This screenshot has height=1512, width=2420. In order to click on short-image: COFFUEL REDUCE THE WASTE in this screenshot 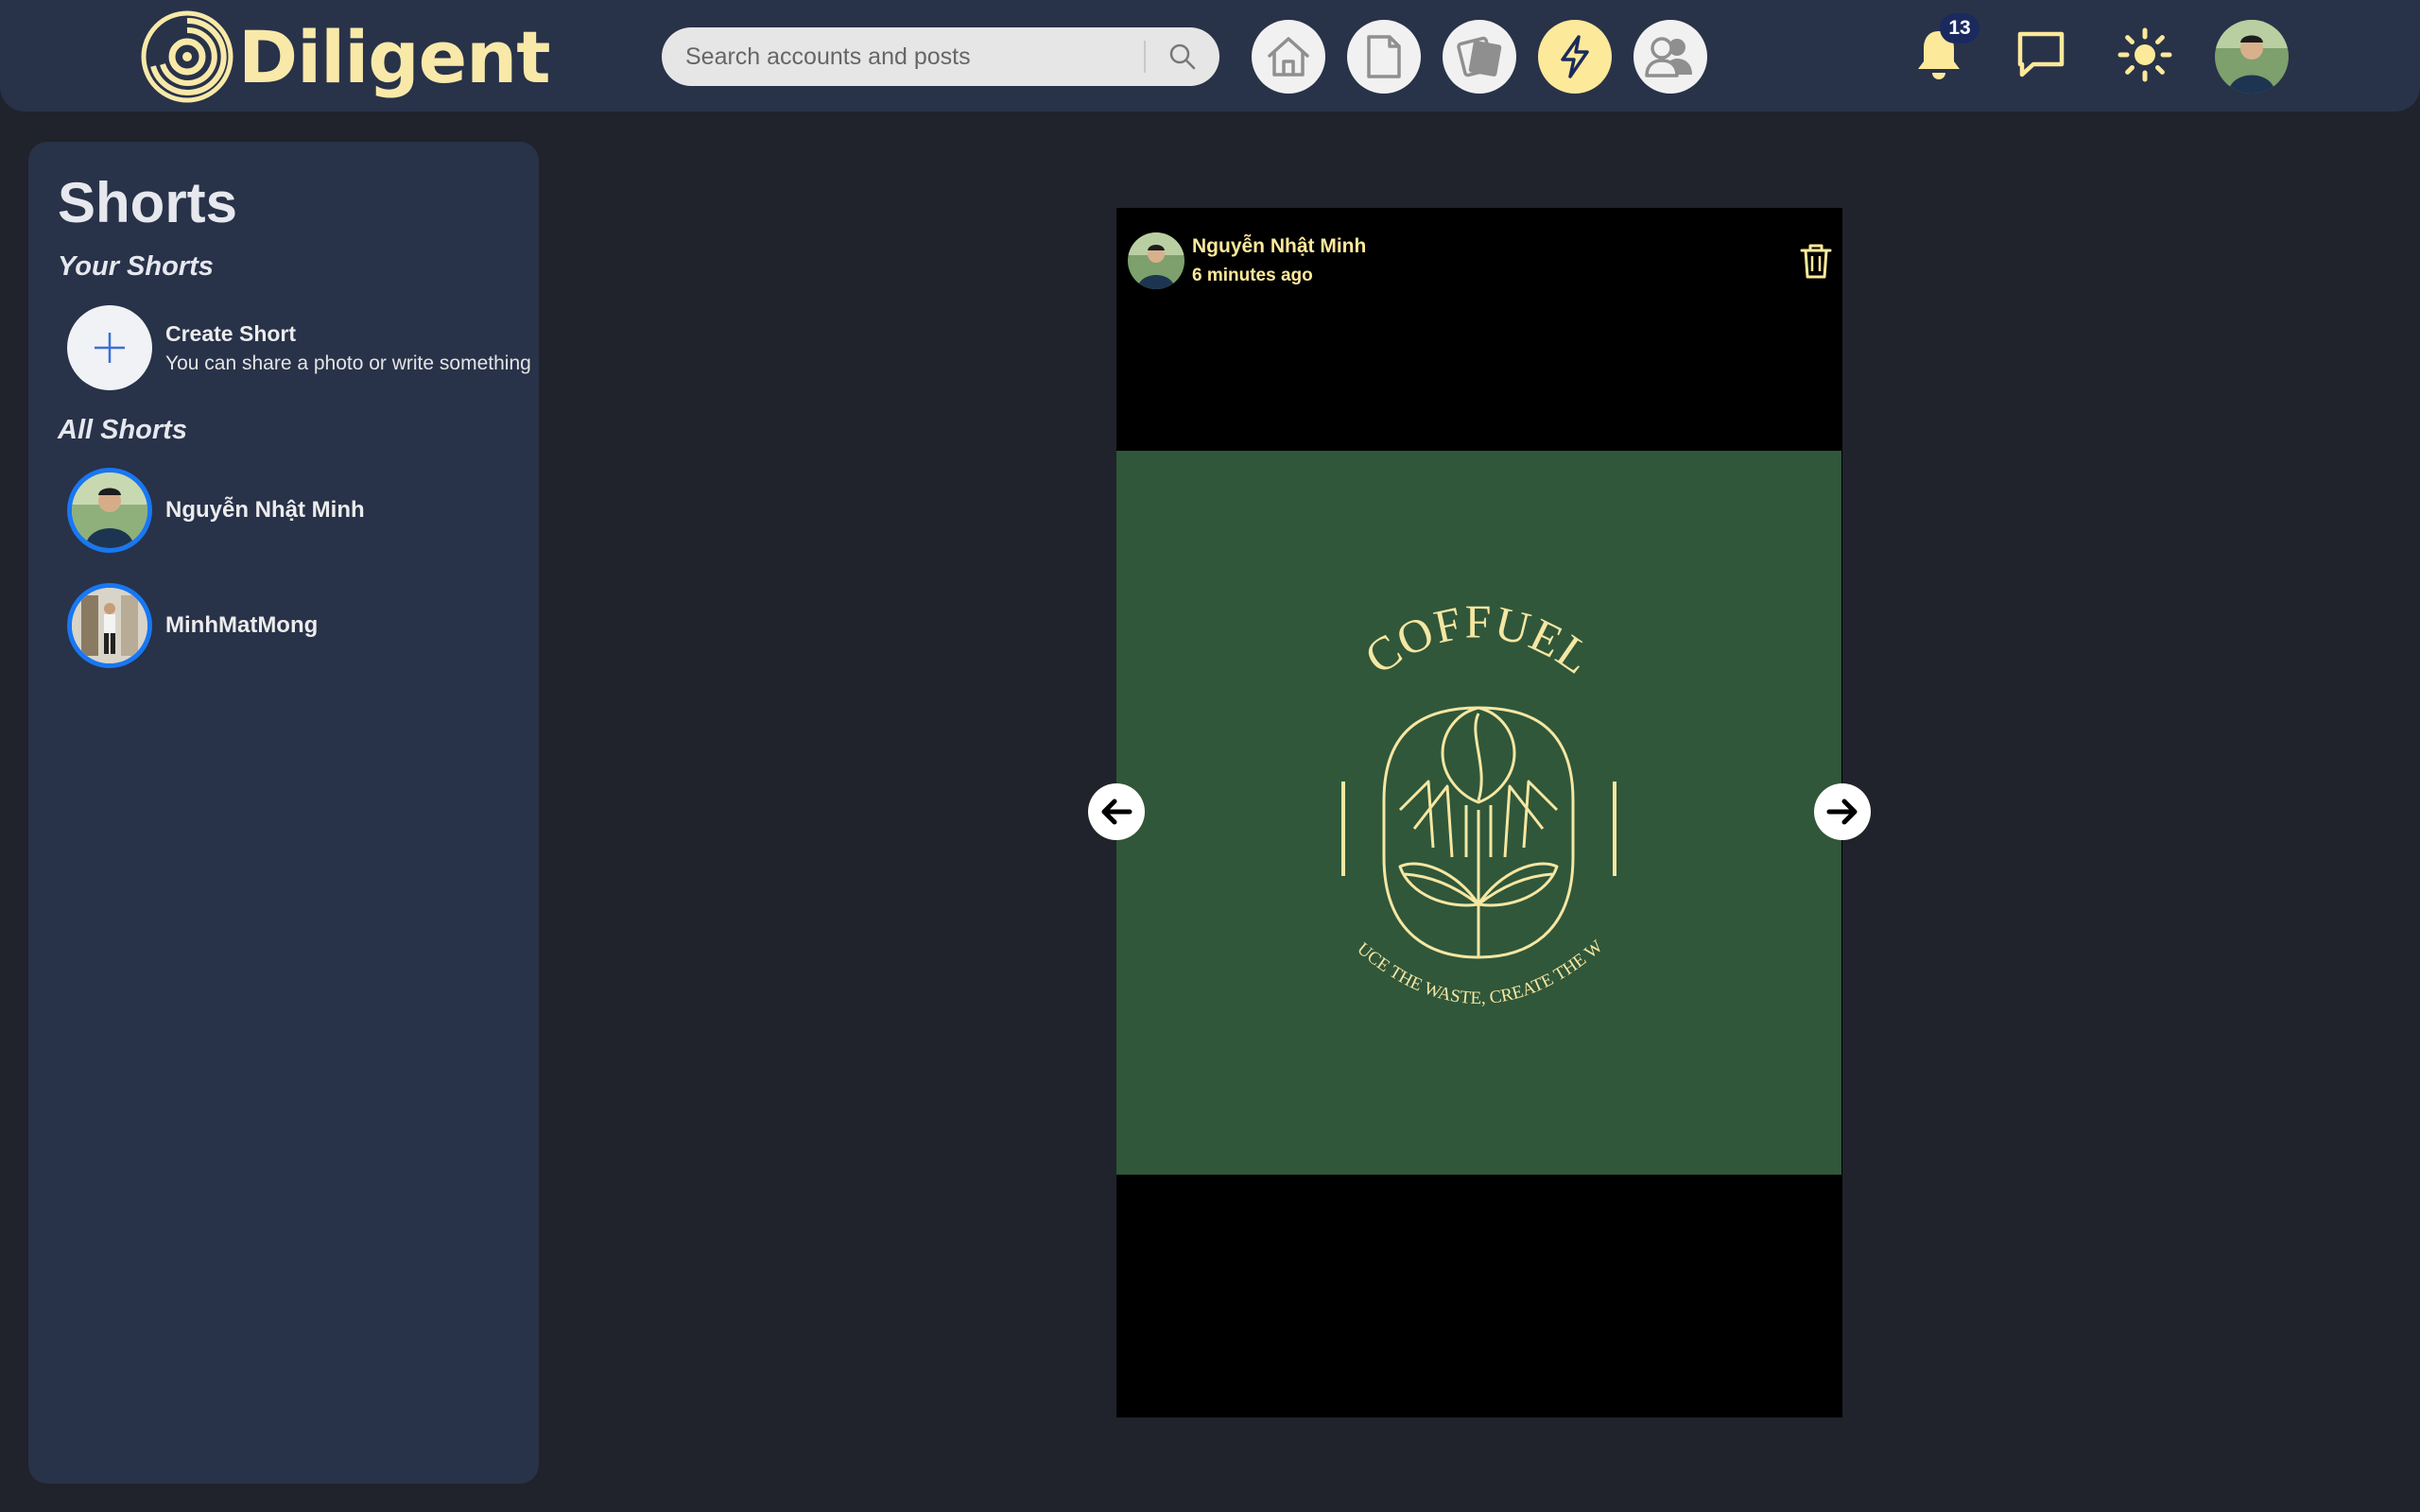, I will do `click(1475, 805)`.